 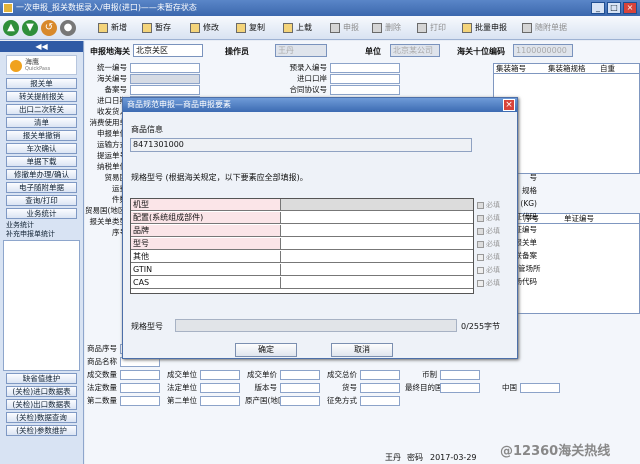 I want to click on goods-label-3-5: 中国, so click(x=509, y=387).